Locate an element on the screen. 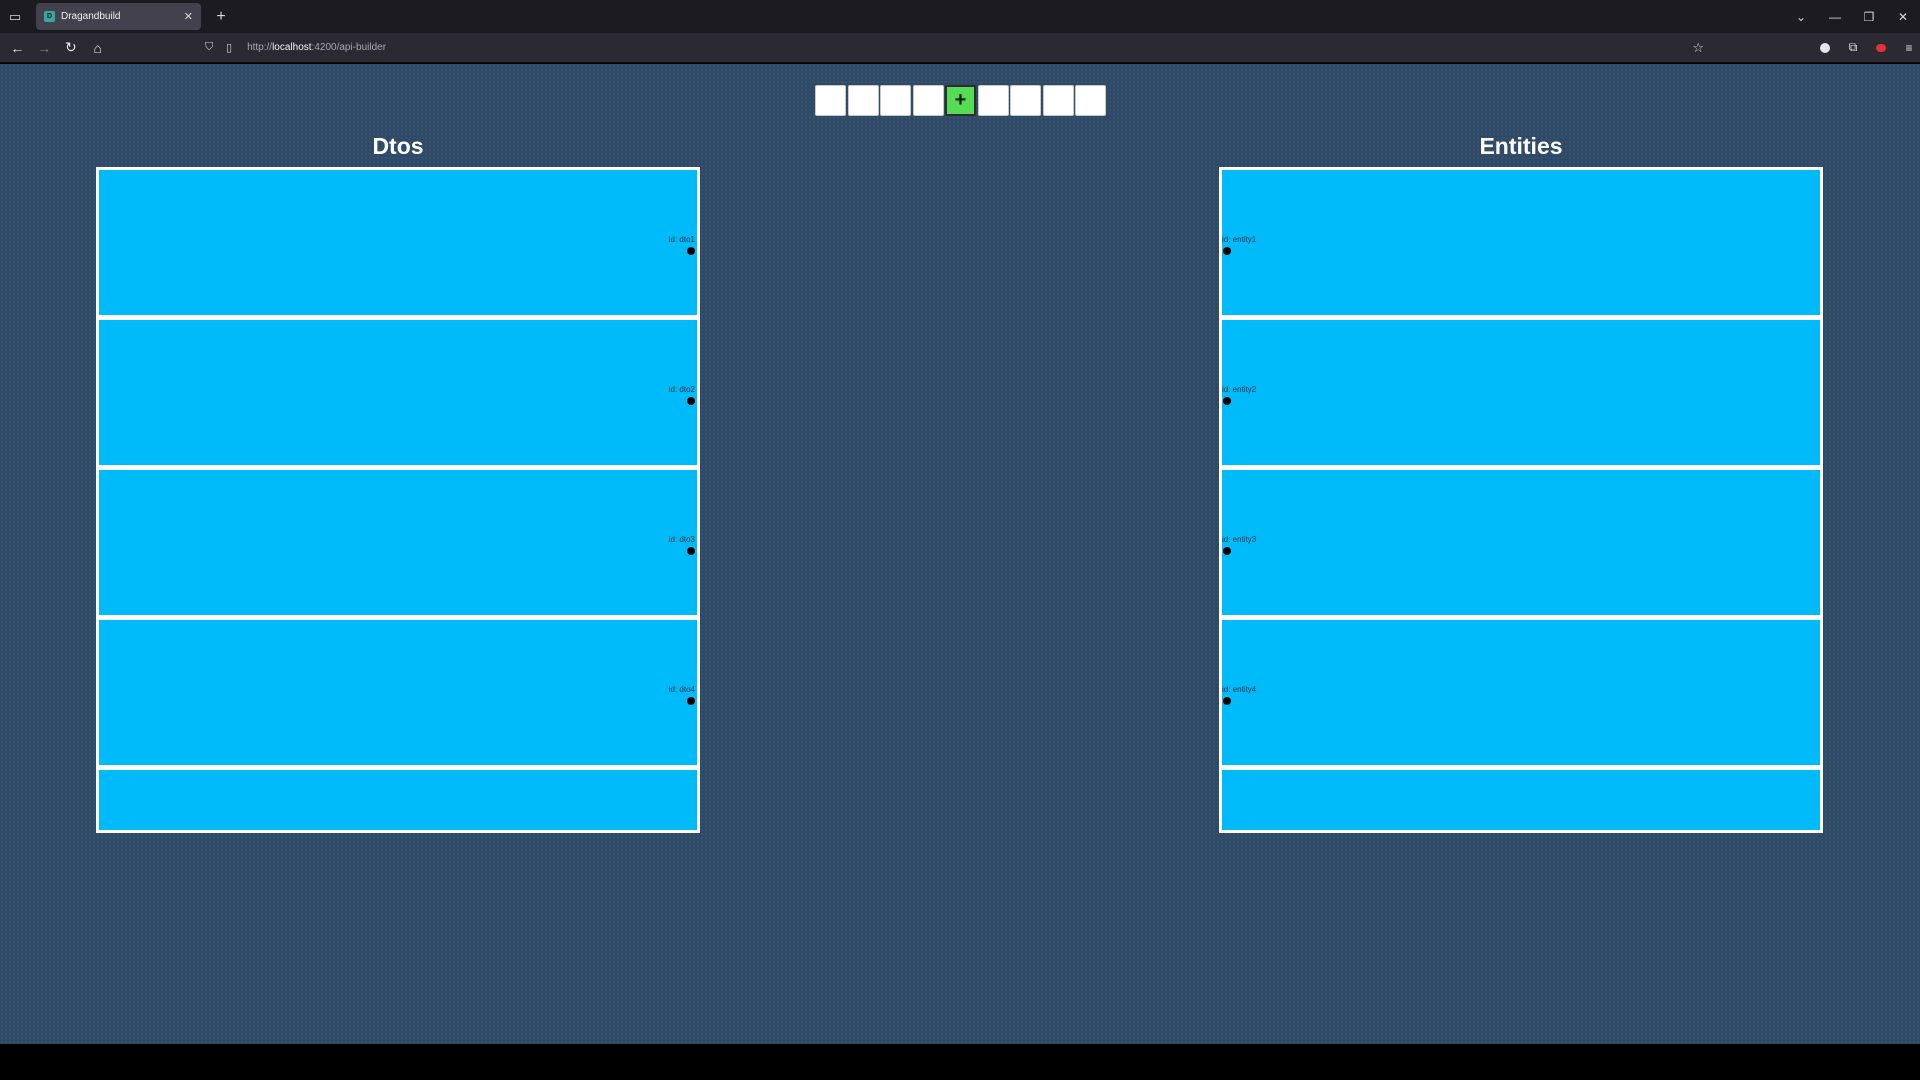 This screenshot has height=1080, width=1920. bottom-black-bar is located at coordinates (960, 1062).